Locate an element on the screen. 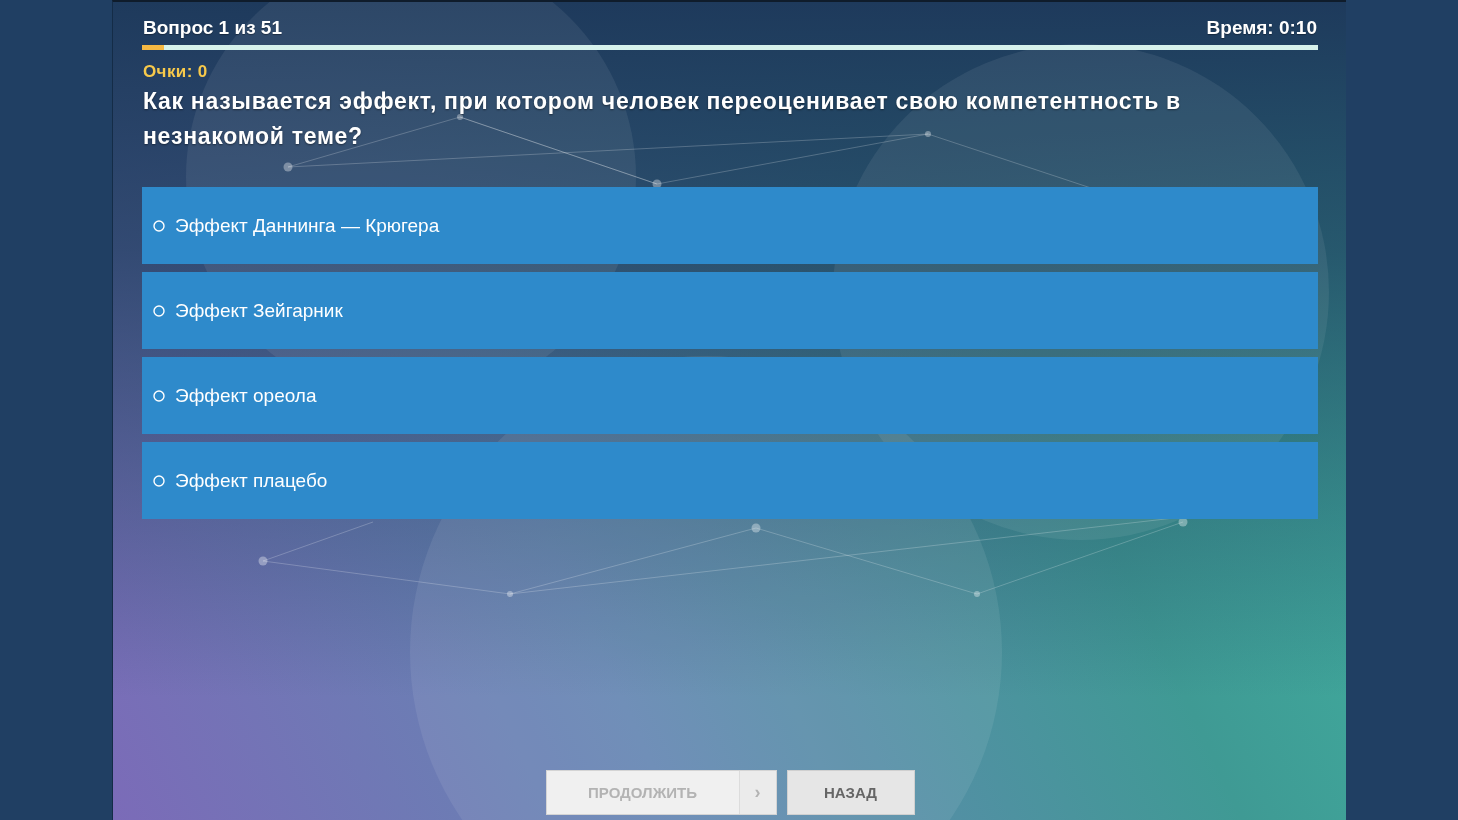 The height and width of the screenshot is (820, 1458). timer-text: Время: 0:10 is located at coordinates (1261, 27).